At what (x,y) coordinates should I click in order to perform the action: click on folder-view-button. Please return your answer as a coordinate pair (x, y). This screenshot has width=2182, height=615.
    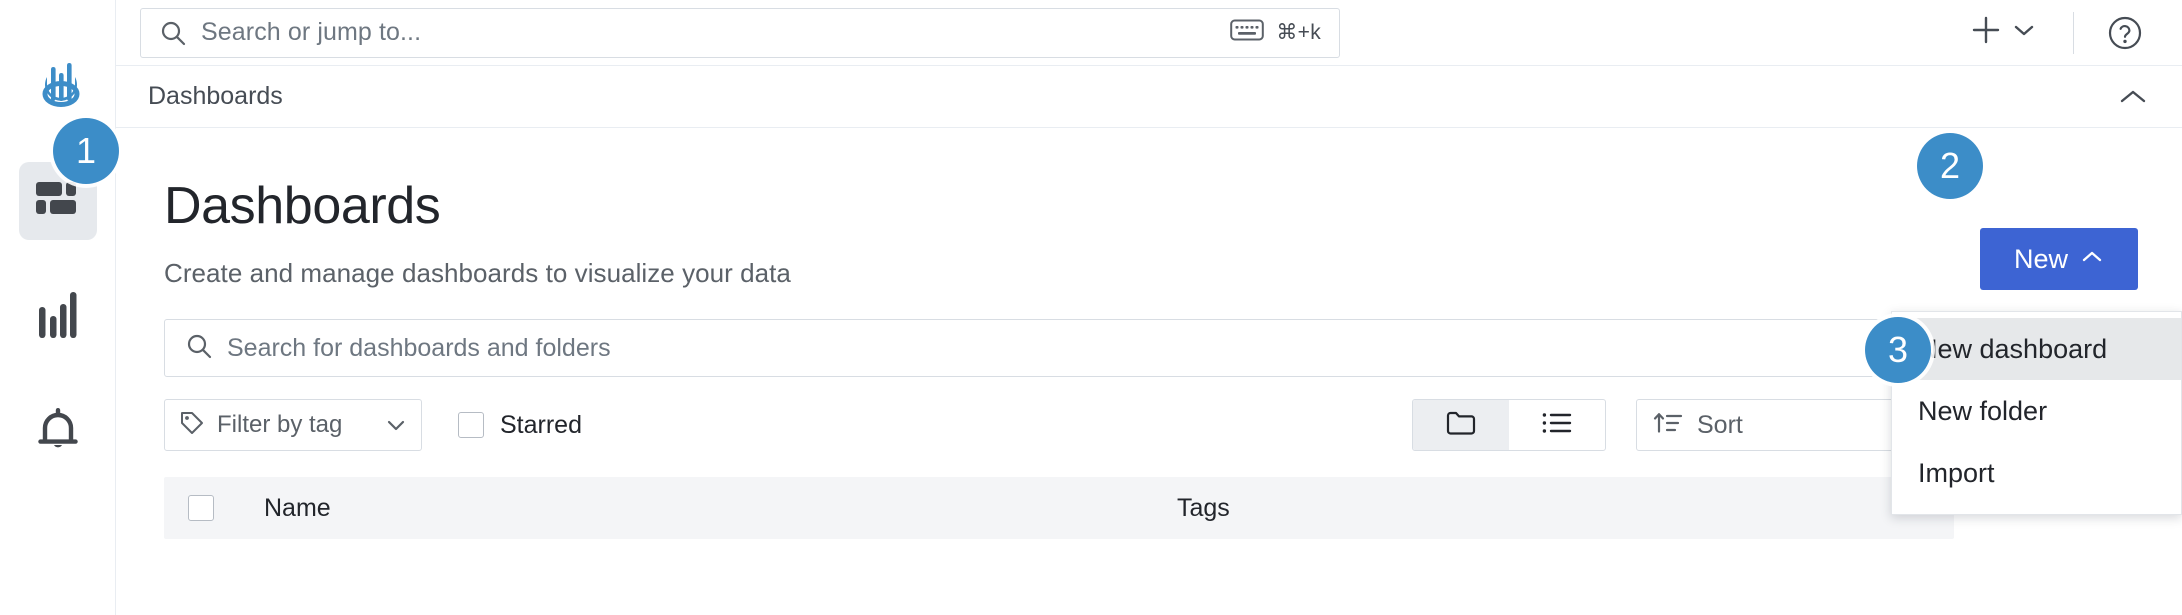
    Looking at the image, I should click on (1461, 425).